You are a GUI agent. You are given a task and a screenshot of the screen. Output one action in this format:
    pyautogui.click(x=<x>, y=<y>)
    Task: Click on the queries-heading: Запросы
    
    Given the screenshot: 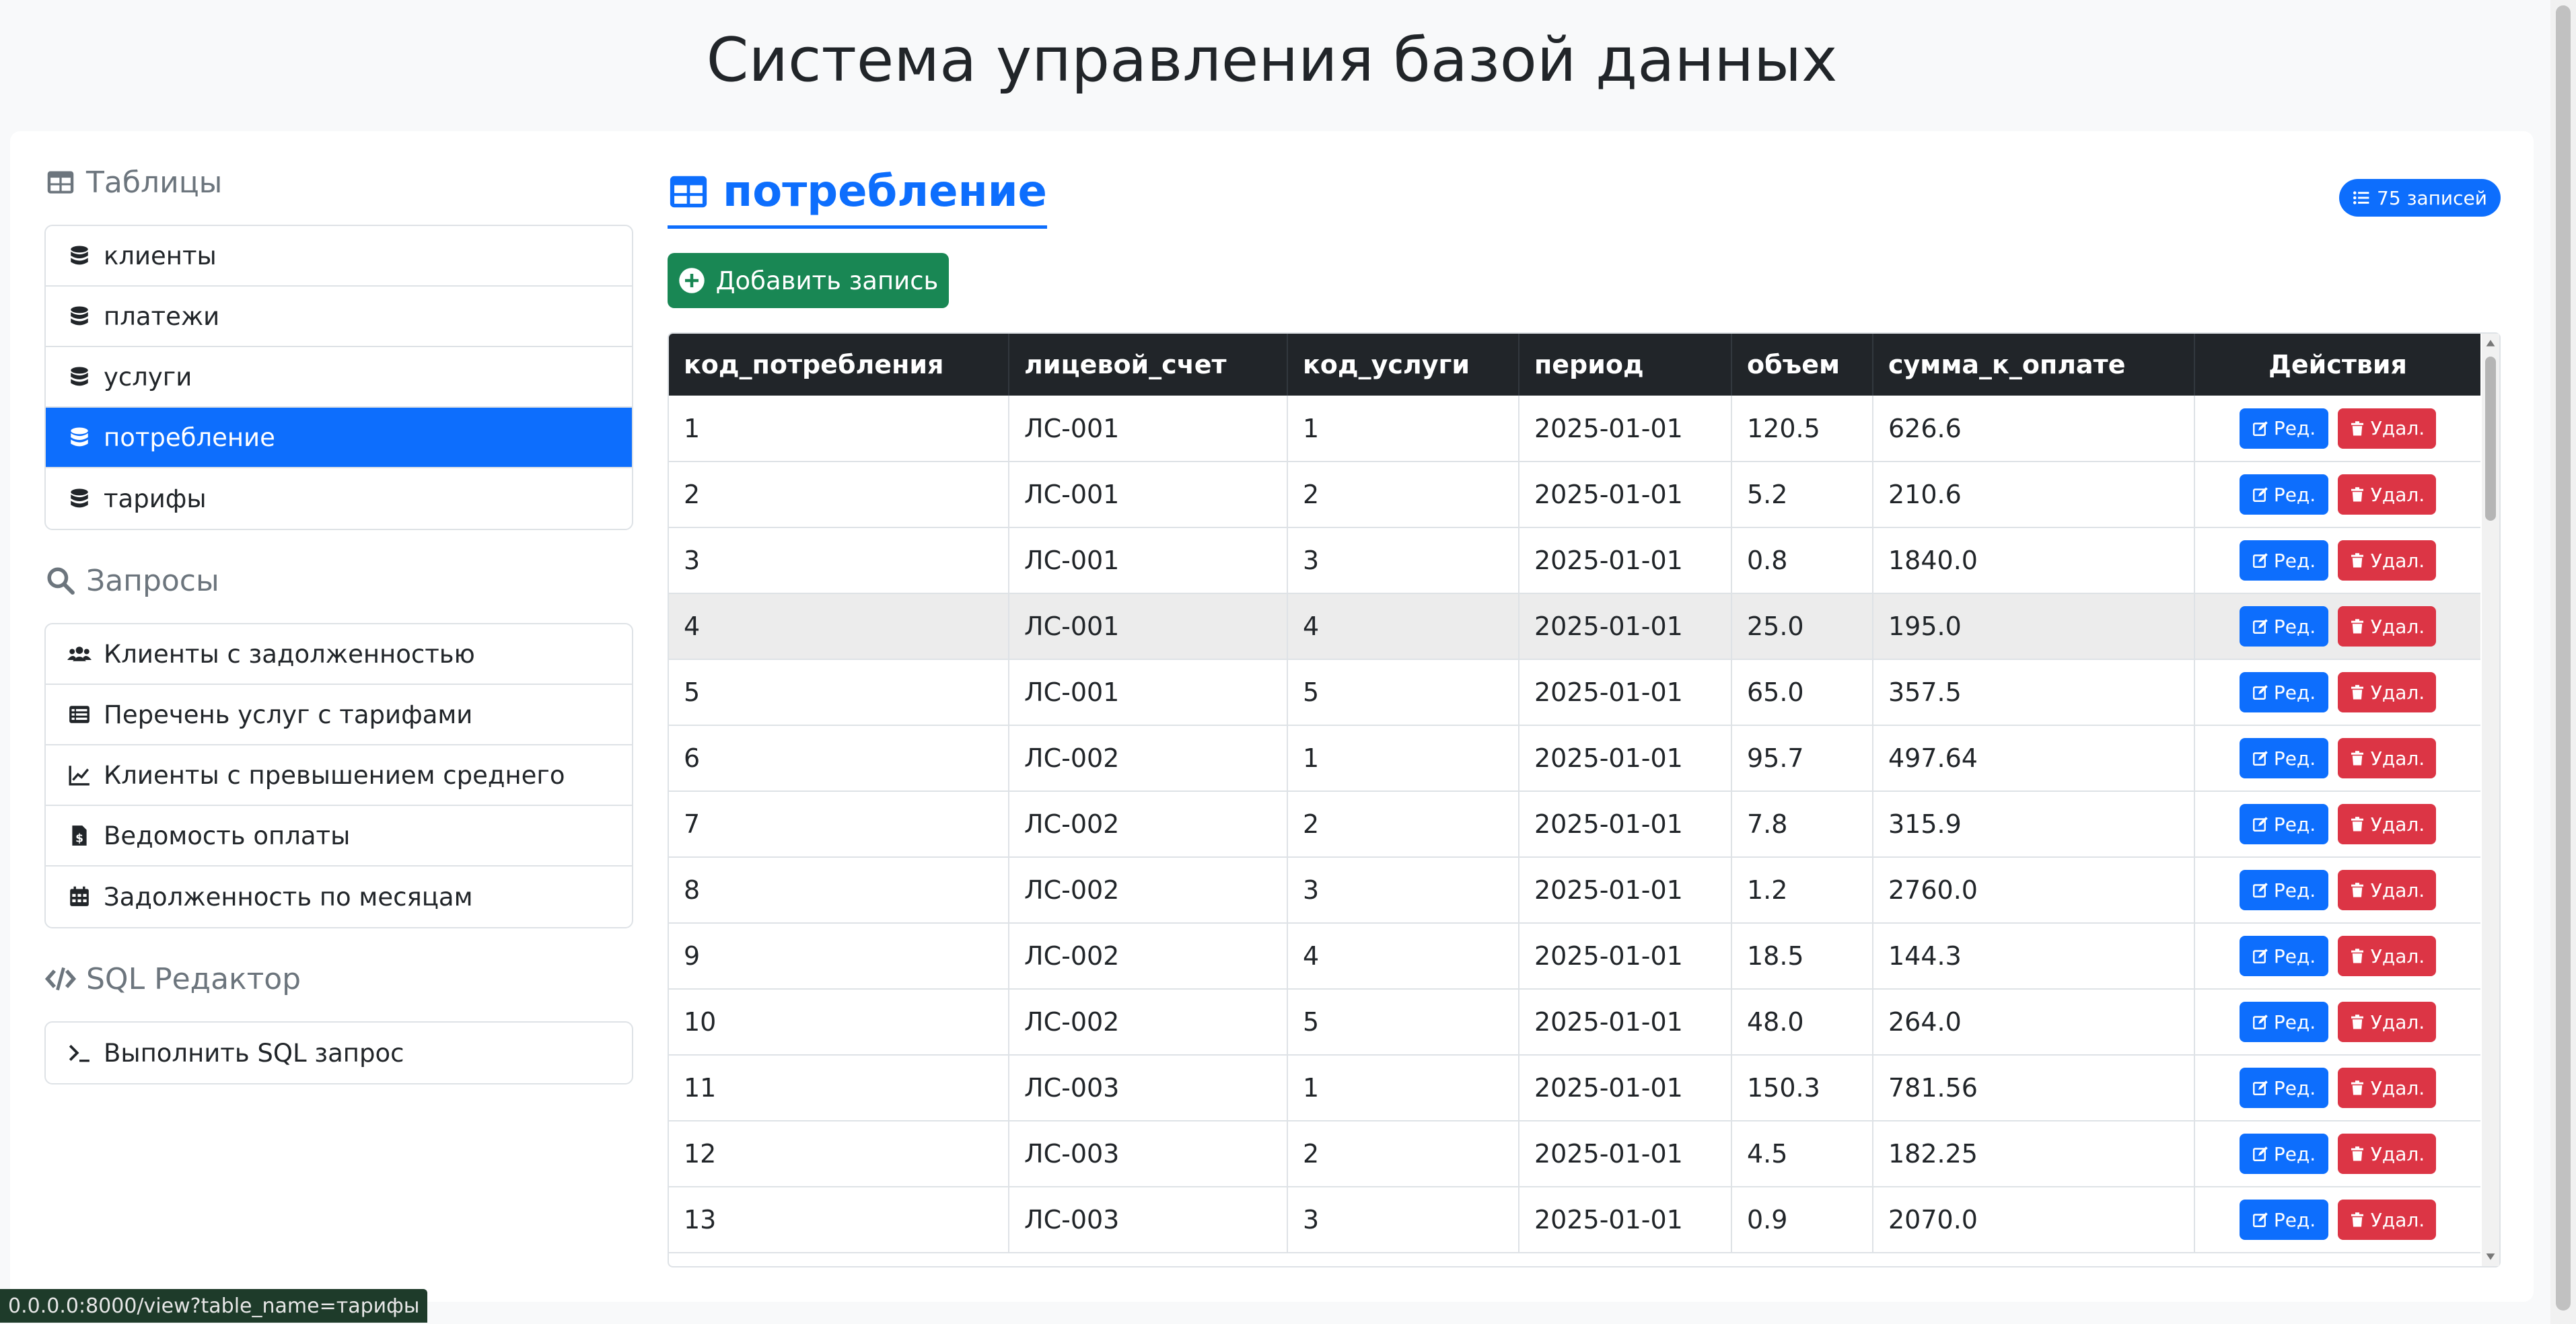 What is the action you would take?
    pyautogui.click(x=131, y=580)
    